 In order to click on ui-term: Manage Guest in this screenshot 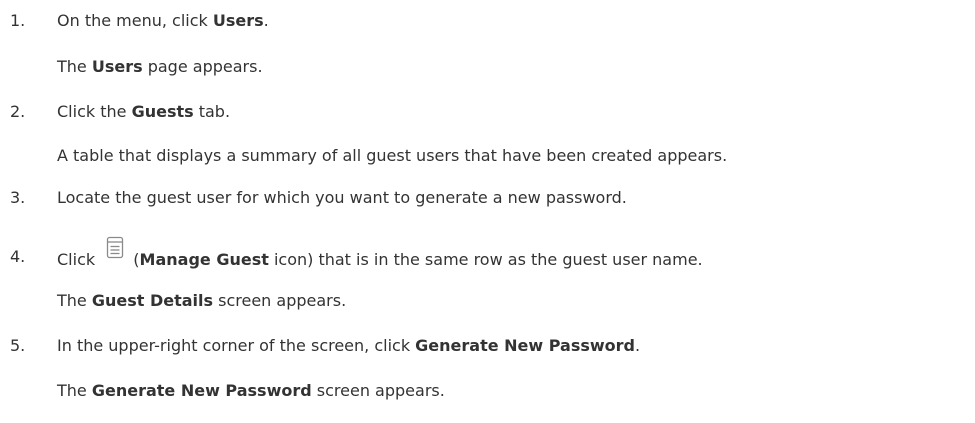, I will do `click(204, 259)`.